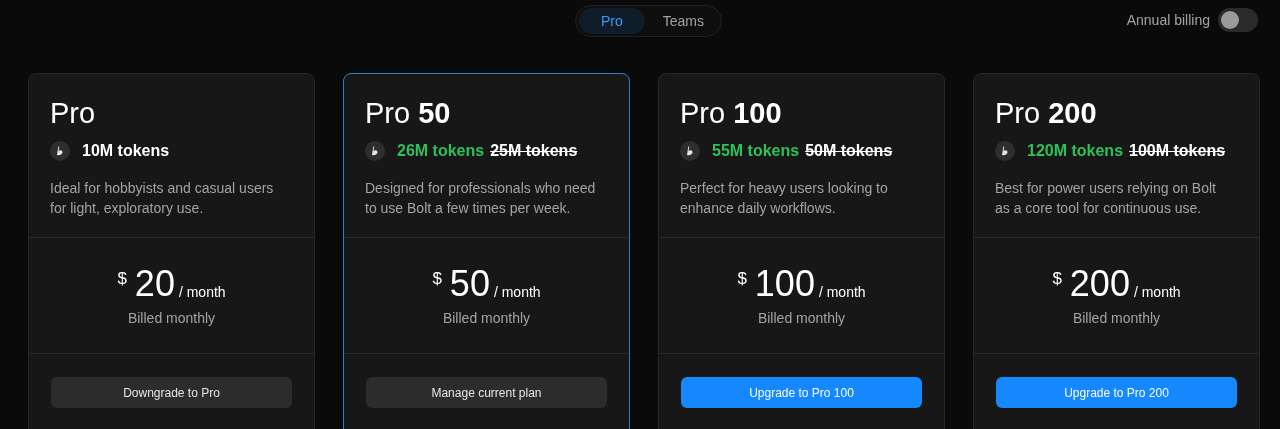  What do you see at coordinates (534, 151) in the screenshot?
I see `old-token-amount: 25M tokens` at bounding box center [534, 151].